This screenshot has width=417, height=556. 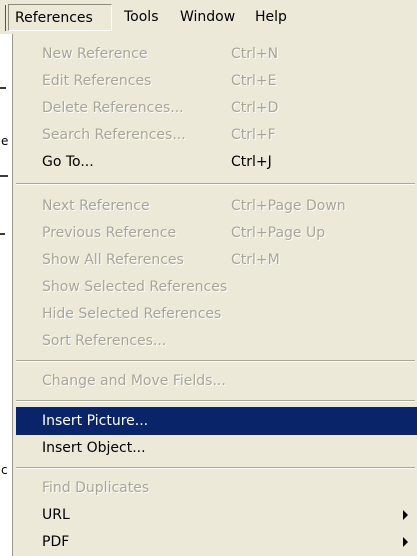 I want to click on menu-item-delete-references: Delete References... Ctrl+D, so click(x=216, y=108).